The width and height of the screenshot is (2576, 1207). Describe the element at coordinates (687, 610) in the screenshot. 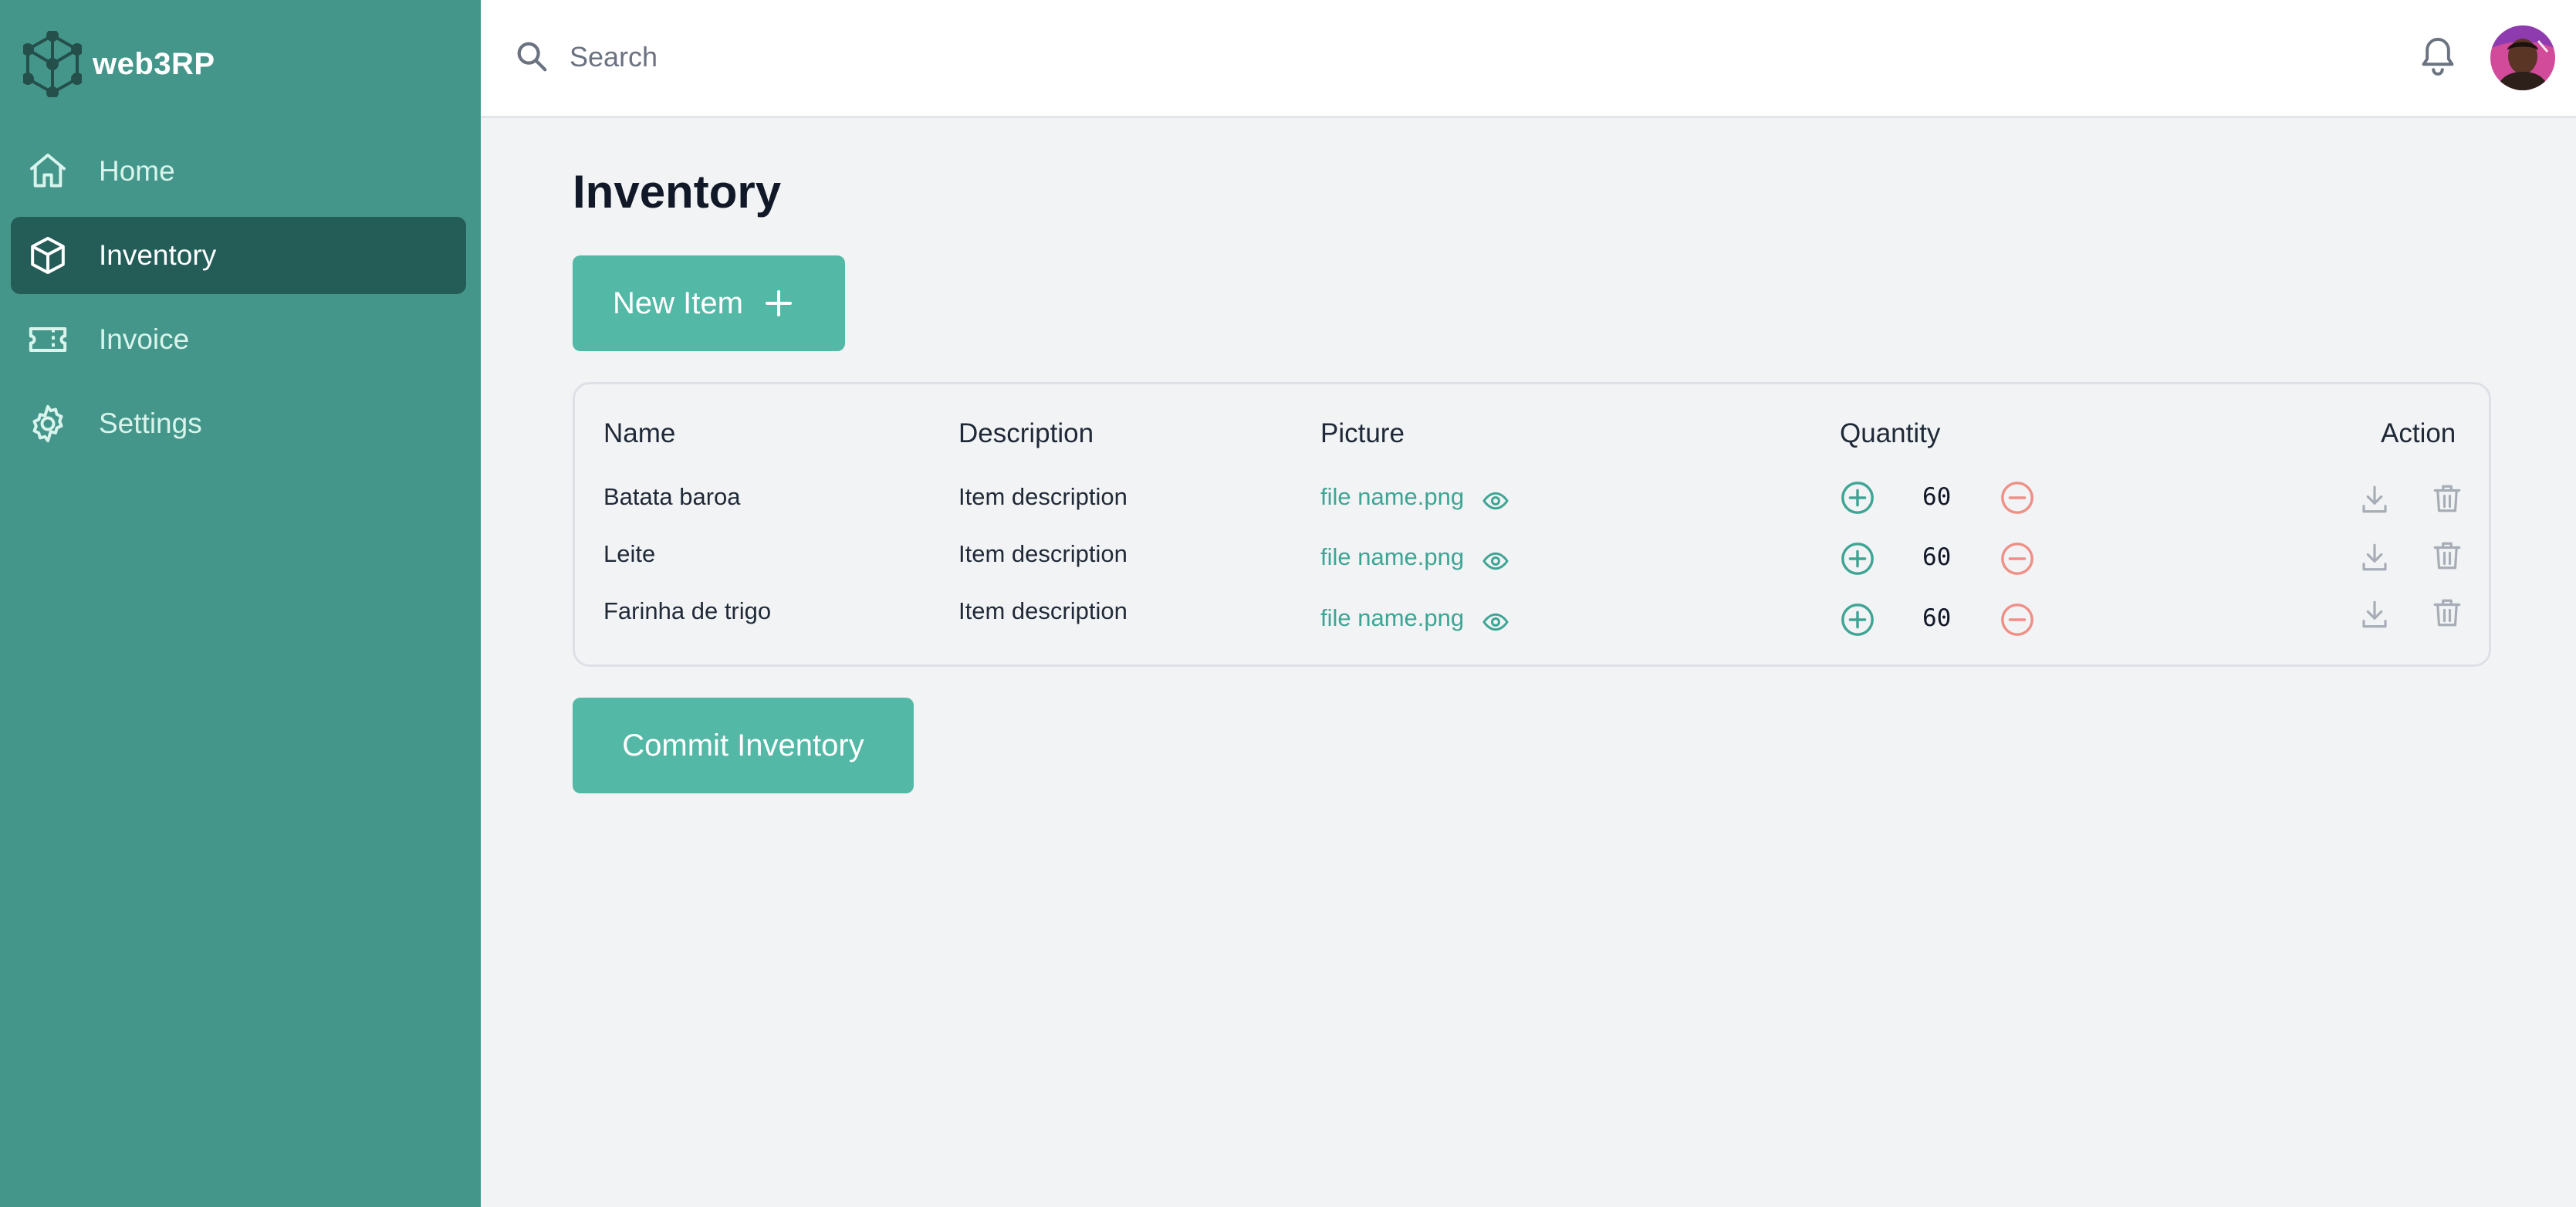

I see `item-name: Farinha de trigo` at that location.